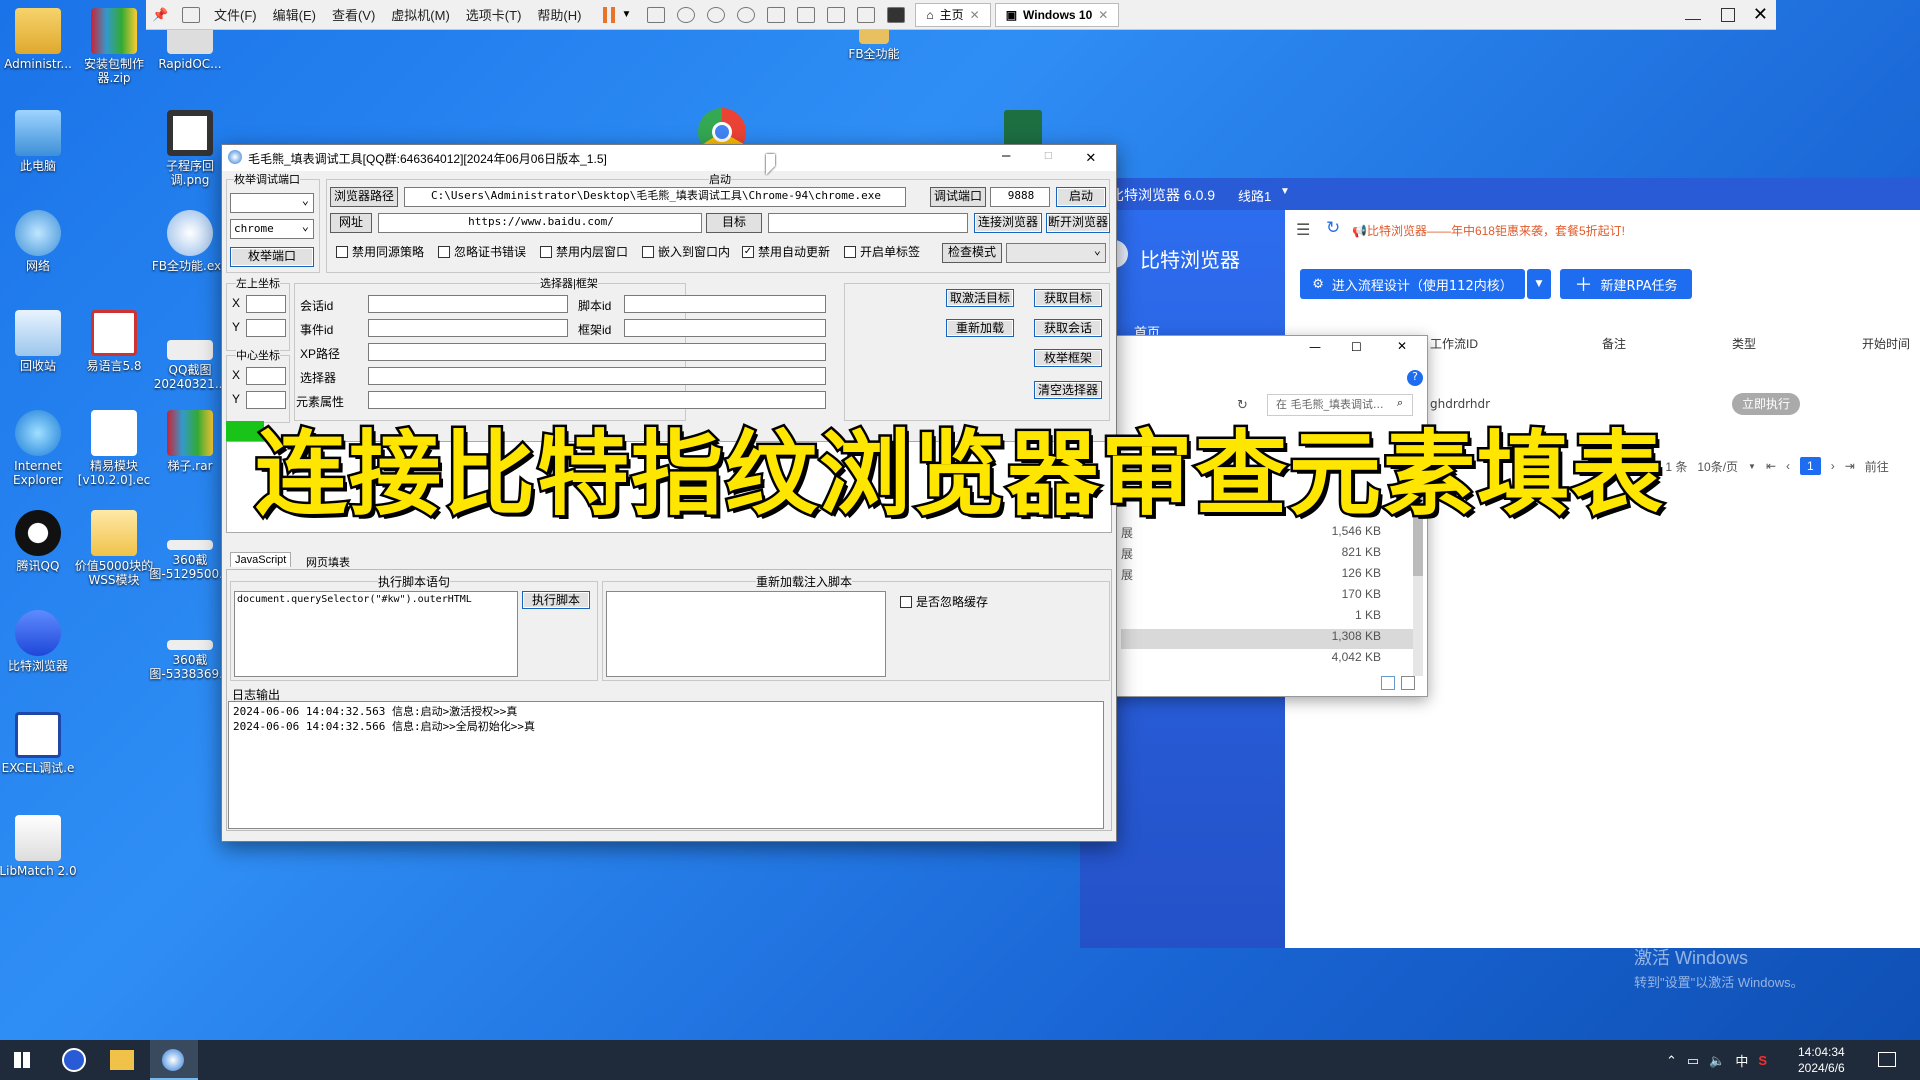 The height and width of the screenshot is (1080, 1920). What do you see at coordinates (190, 148) in the screenshot?
I see `desktop-icon-subprogram-png: 子程序回调.png` at bounding box center [190, 148].